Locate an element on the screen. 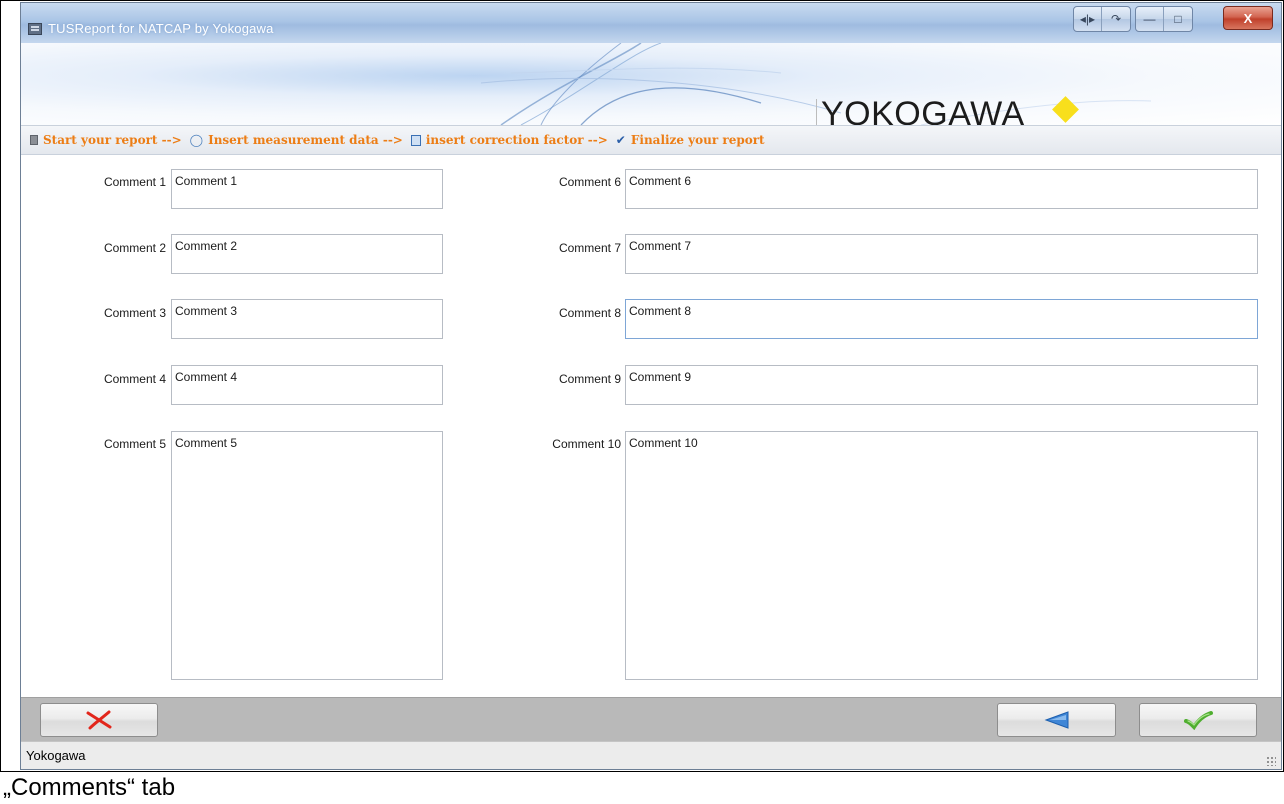 The width and height of the screenshot is (1284, 804). extra-caption-buttons: ◂|▸ ↷ is located at coordinates (1102, 19).